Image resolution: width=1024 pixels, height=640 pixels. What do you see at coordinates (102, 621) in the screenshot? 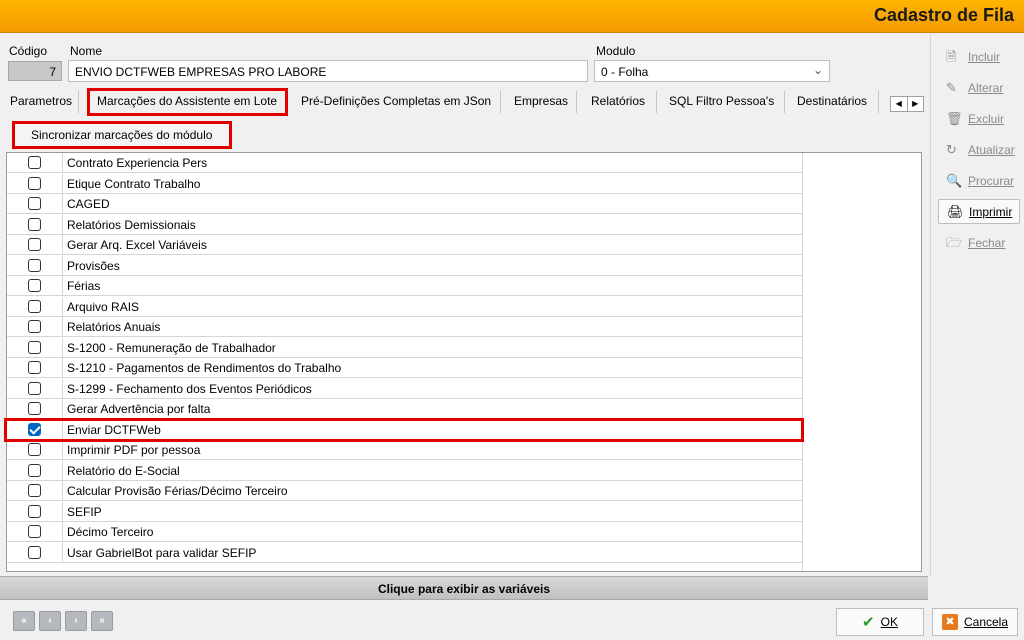
I see `last-record-icon: »` at bounding box center [102, 621].